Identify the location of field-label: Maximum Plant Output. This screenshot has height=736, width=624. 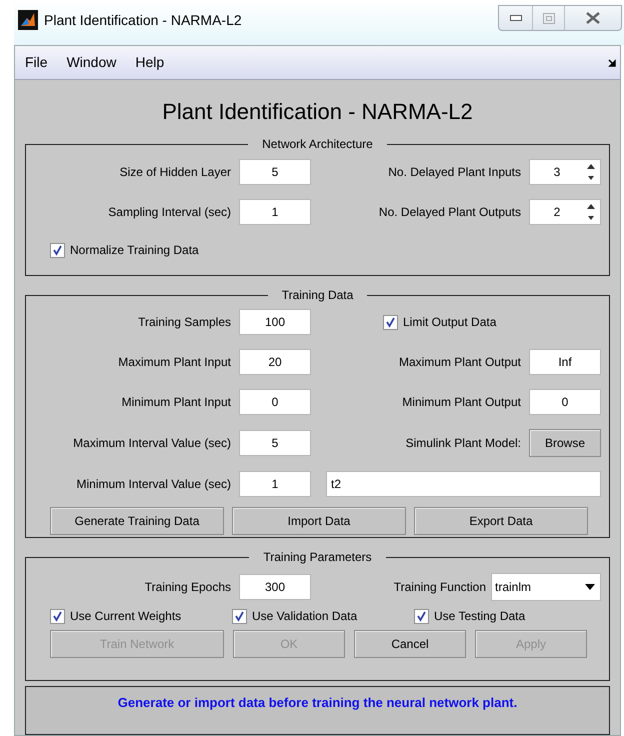
(459, 362).